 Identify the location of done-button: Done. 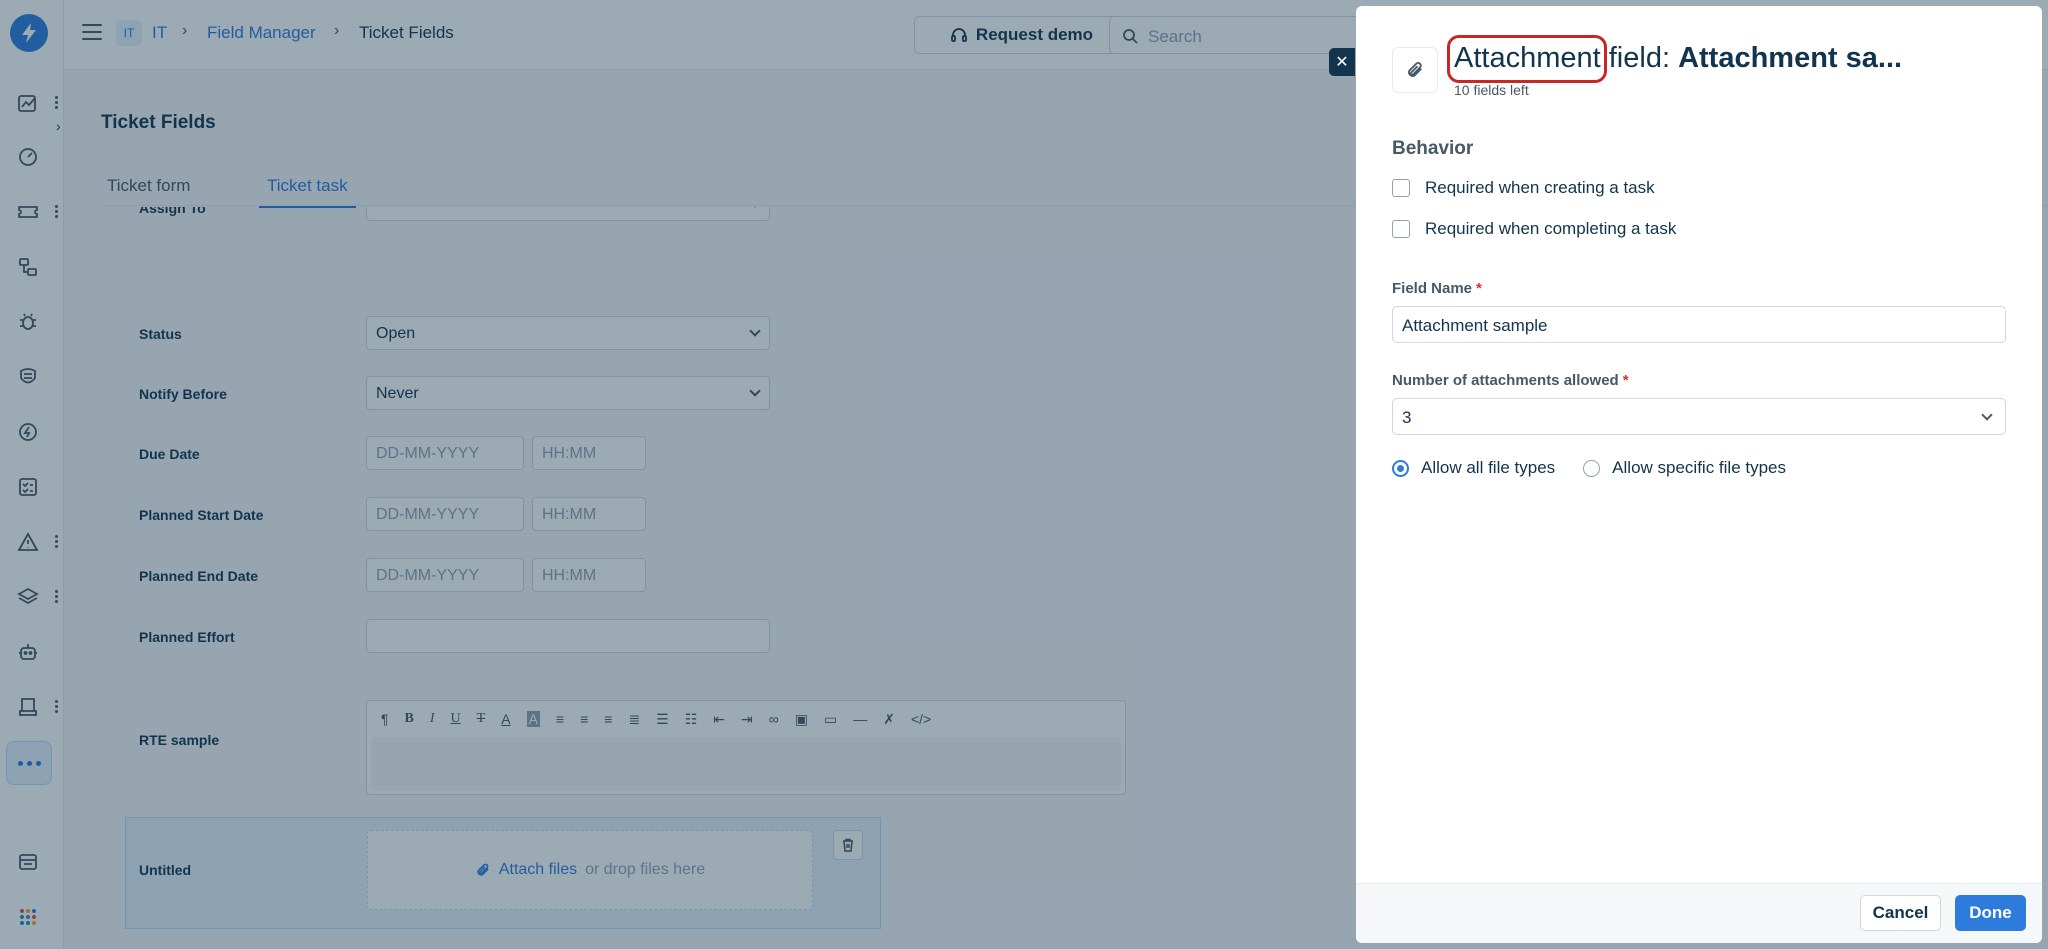
(1990, 913).